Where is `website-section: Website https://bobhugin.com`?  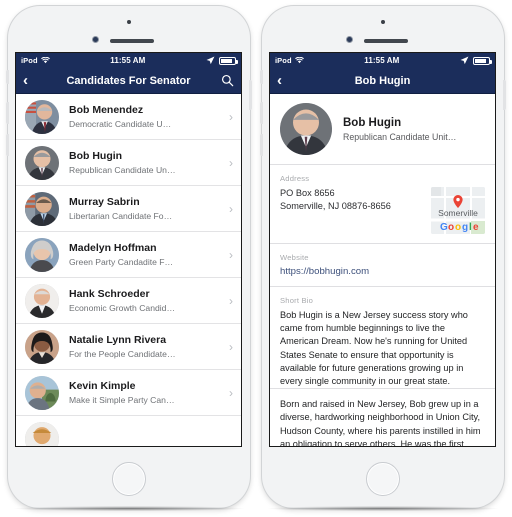 website-section: Website https://bobhugin.com is located at coordinates (382, 265).